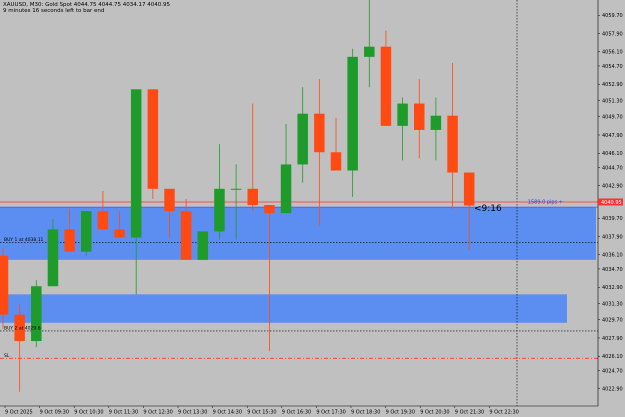  Describe the element at coordinates (365, 413) in the screenshot. I see `time-tick-label: 9 Oct 18:30` at that location.